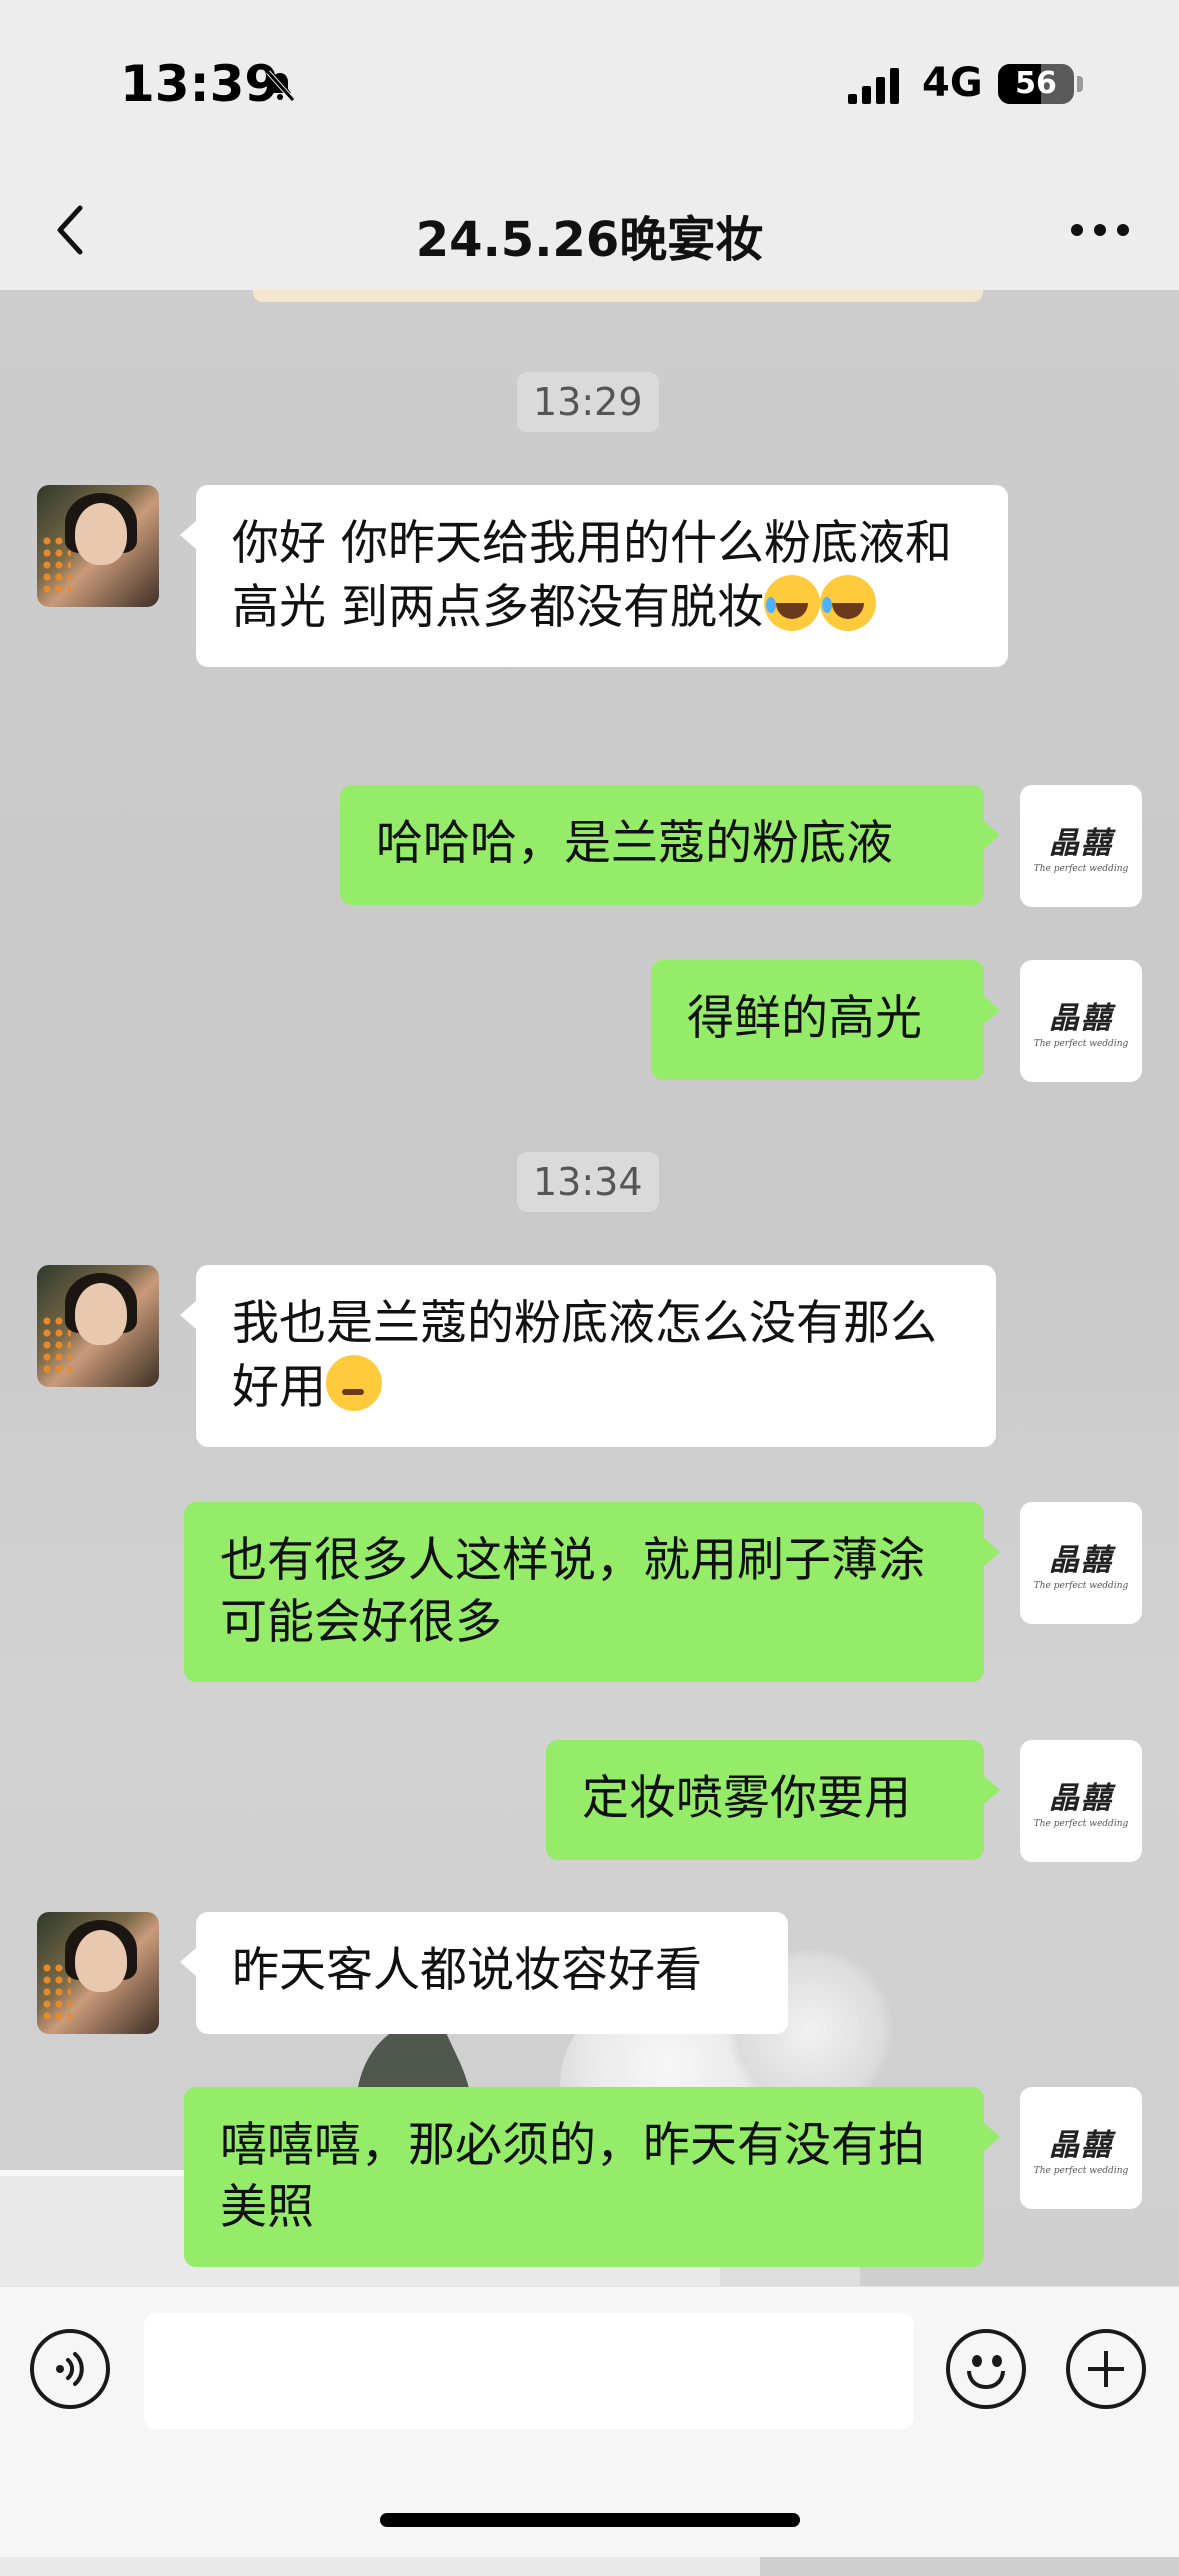 Image resolution: width=1179 pixels, height=2576 pixels. What do you see at coordinates (873, 86) in the screenshot?
I see `signal-icon` at bounding box center [873, 86].